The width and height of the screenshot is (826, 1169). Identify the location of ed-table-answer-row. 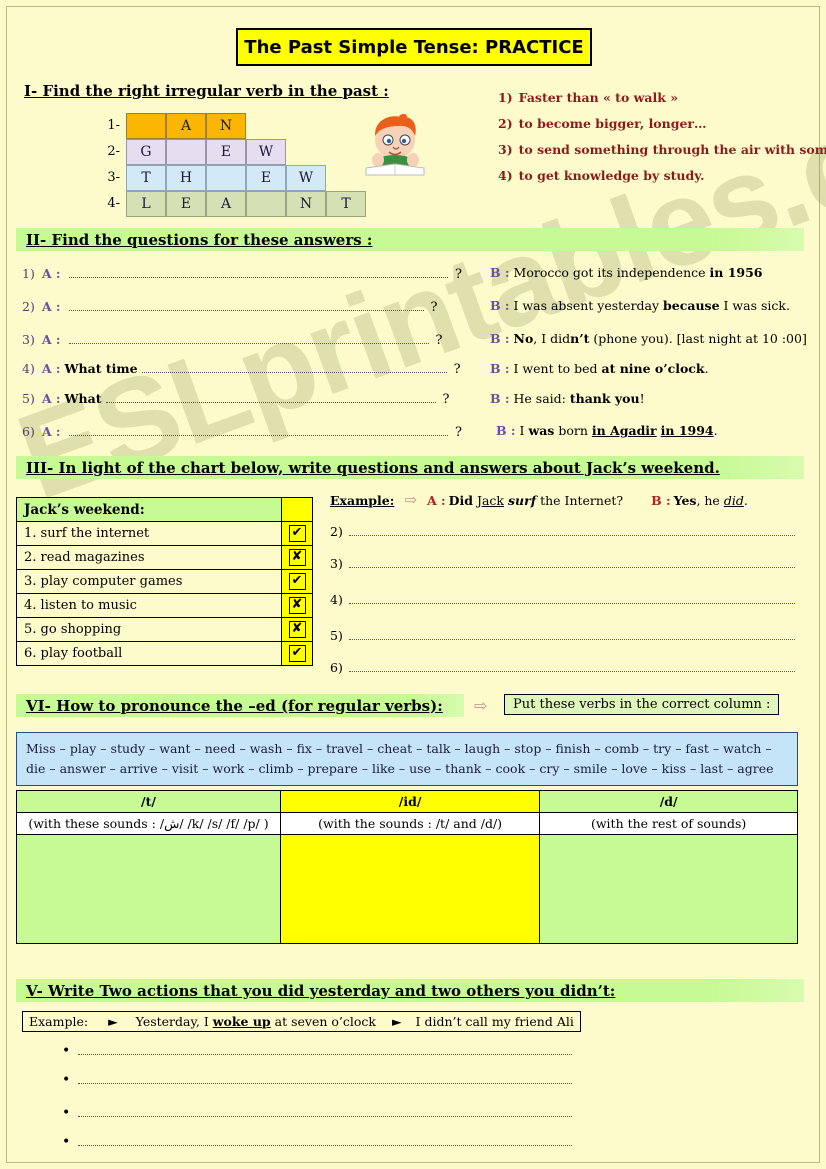
(407, 889).